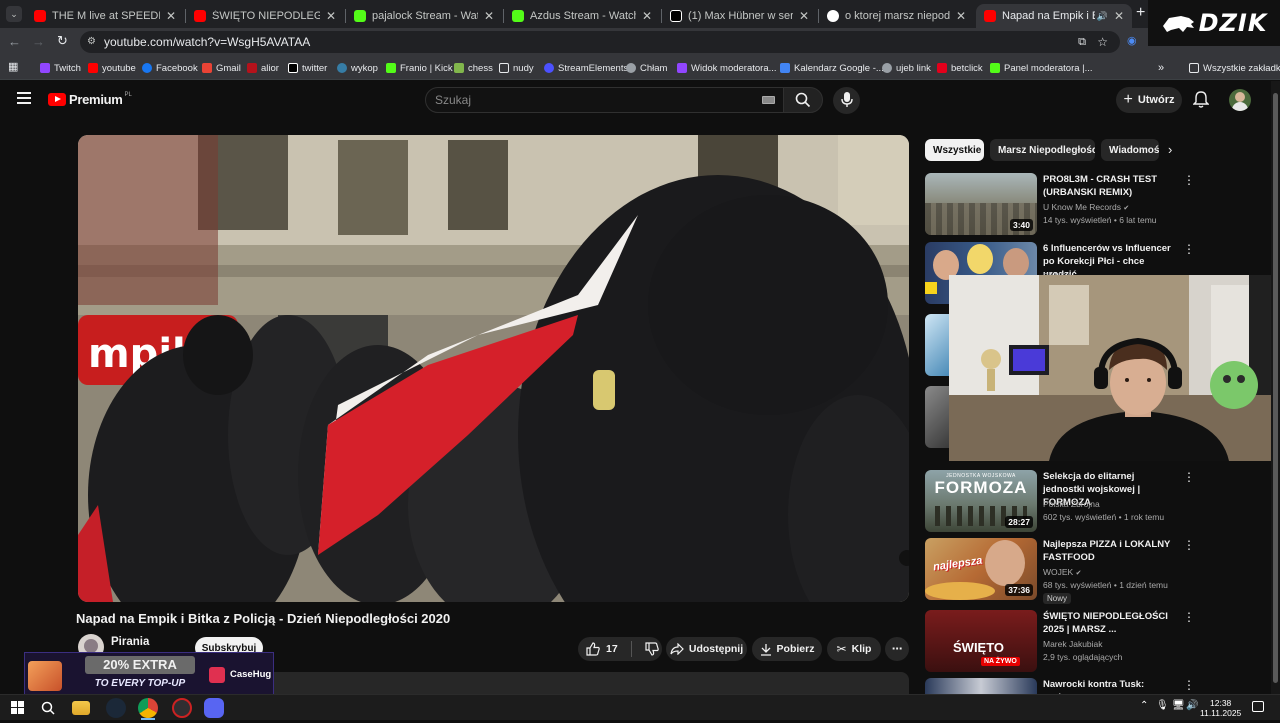  Describe the element at coordinates (600, 42) in the screenshot. I see `address-bar: ⚙ youtube.com/watch?v=WsgH5AVATAA ⧉ ☆` at that location.